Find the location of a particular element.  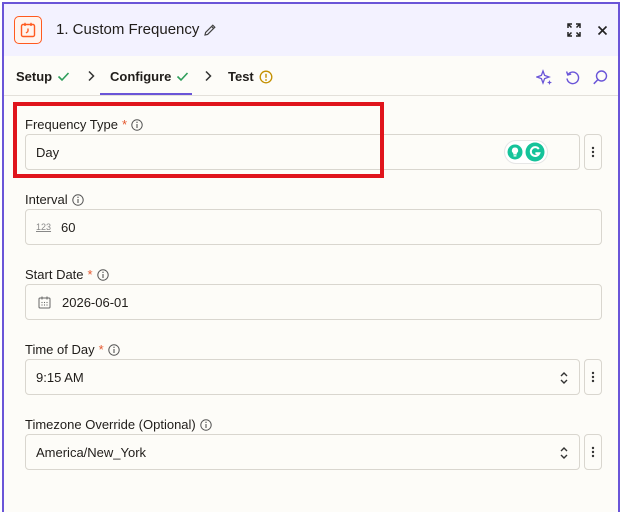

start-date-label: Start Date * is located at coordinates (67, 274).